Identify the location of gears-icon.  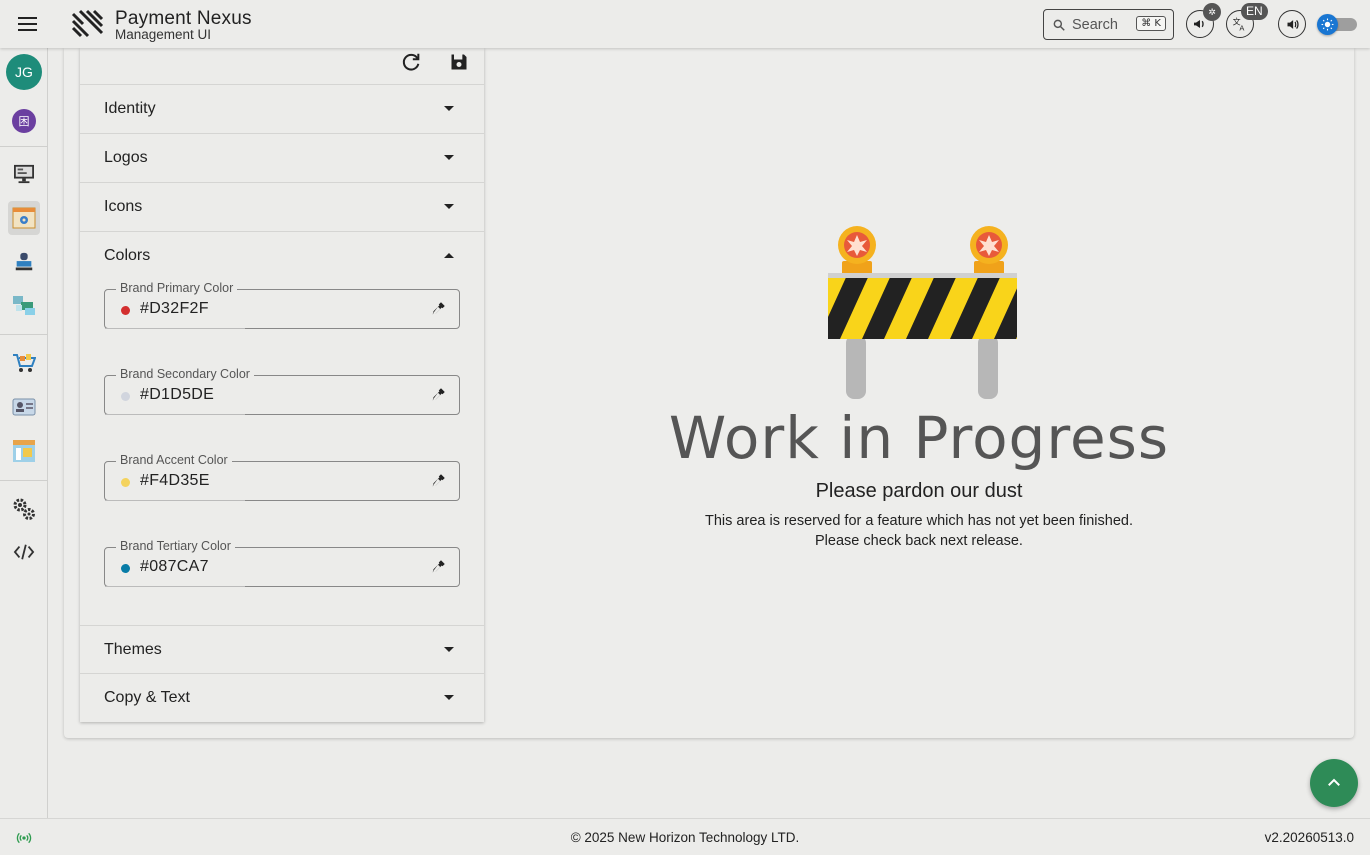
(24, 509).